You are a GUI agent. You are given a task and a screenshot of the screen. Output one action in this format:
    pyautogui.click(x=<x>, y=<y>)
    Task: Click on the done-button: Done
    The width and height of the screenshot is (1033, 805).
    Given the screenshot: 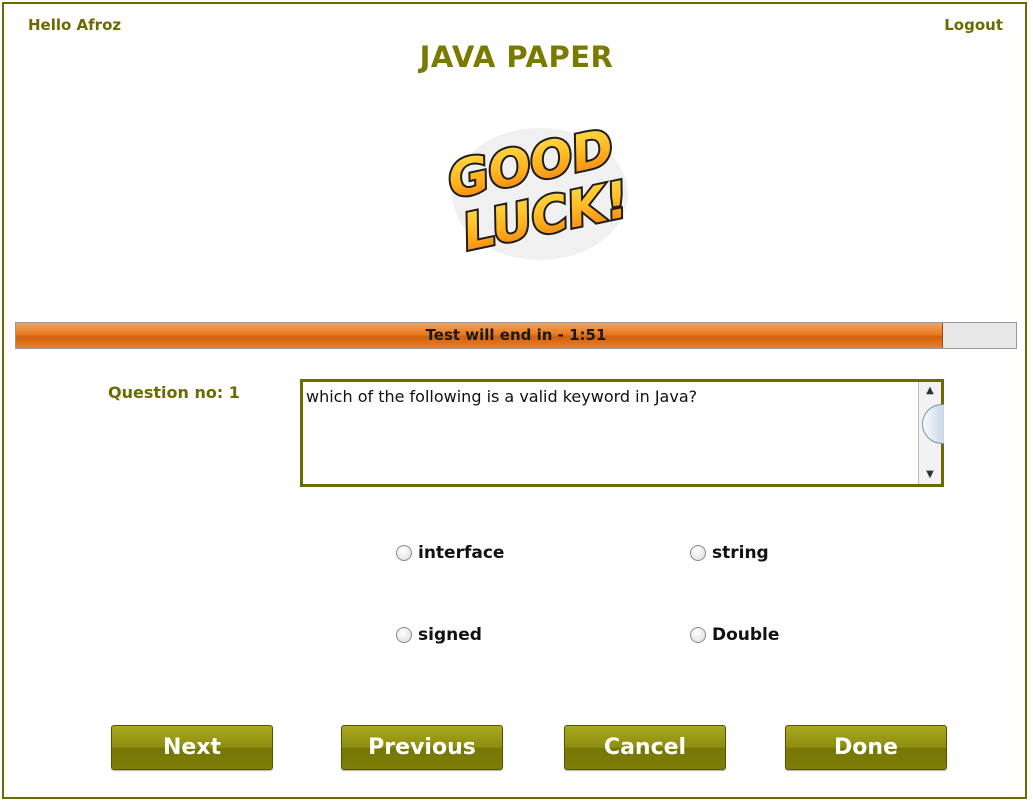 What is the action you would take?
    pyautogui.click(x=866, y=747)
    